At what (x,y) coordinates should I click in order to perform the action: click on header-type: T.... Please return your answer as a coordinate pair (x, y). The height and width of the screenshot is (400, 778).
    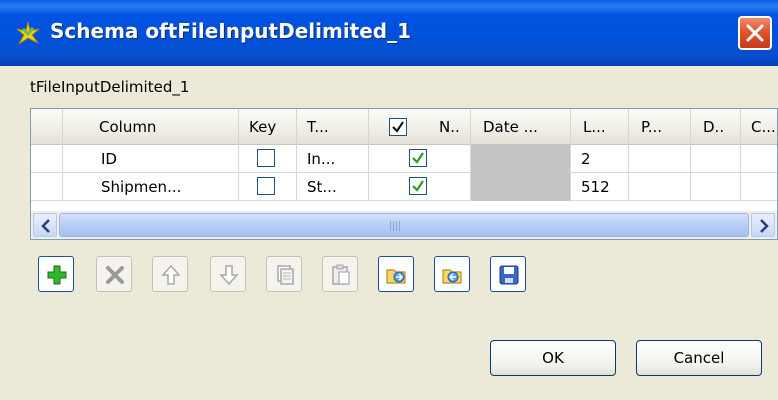
    Looking at the image, I should click on (333, 127).